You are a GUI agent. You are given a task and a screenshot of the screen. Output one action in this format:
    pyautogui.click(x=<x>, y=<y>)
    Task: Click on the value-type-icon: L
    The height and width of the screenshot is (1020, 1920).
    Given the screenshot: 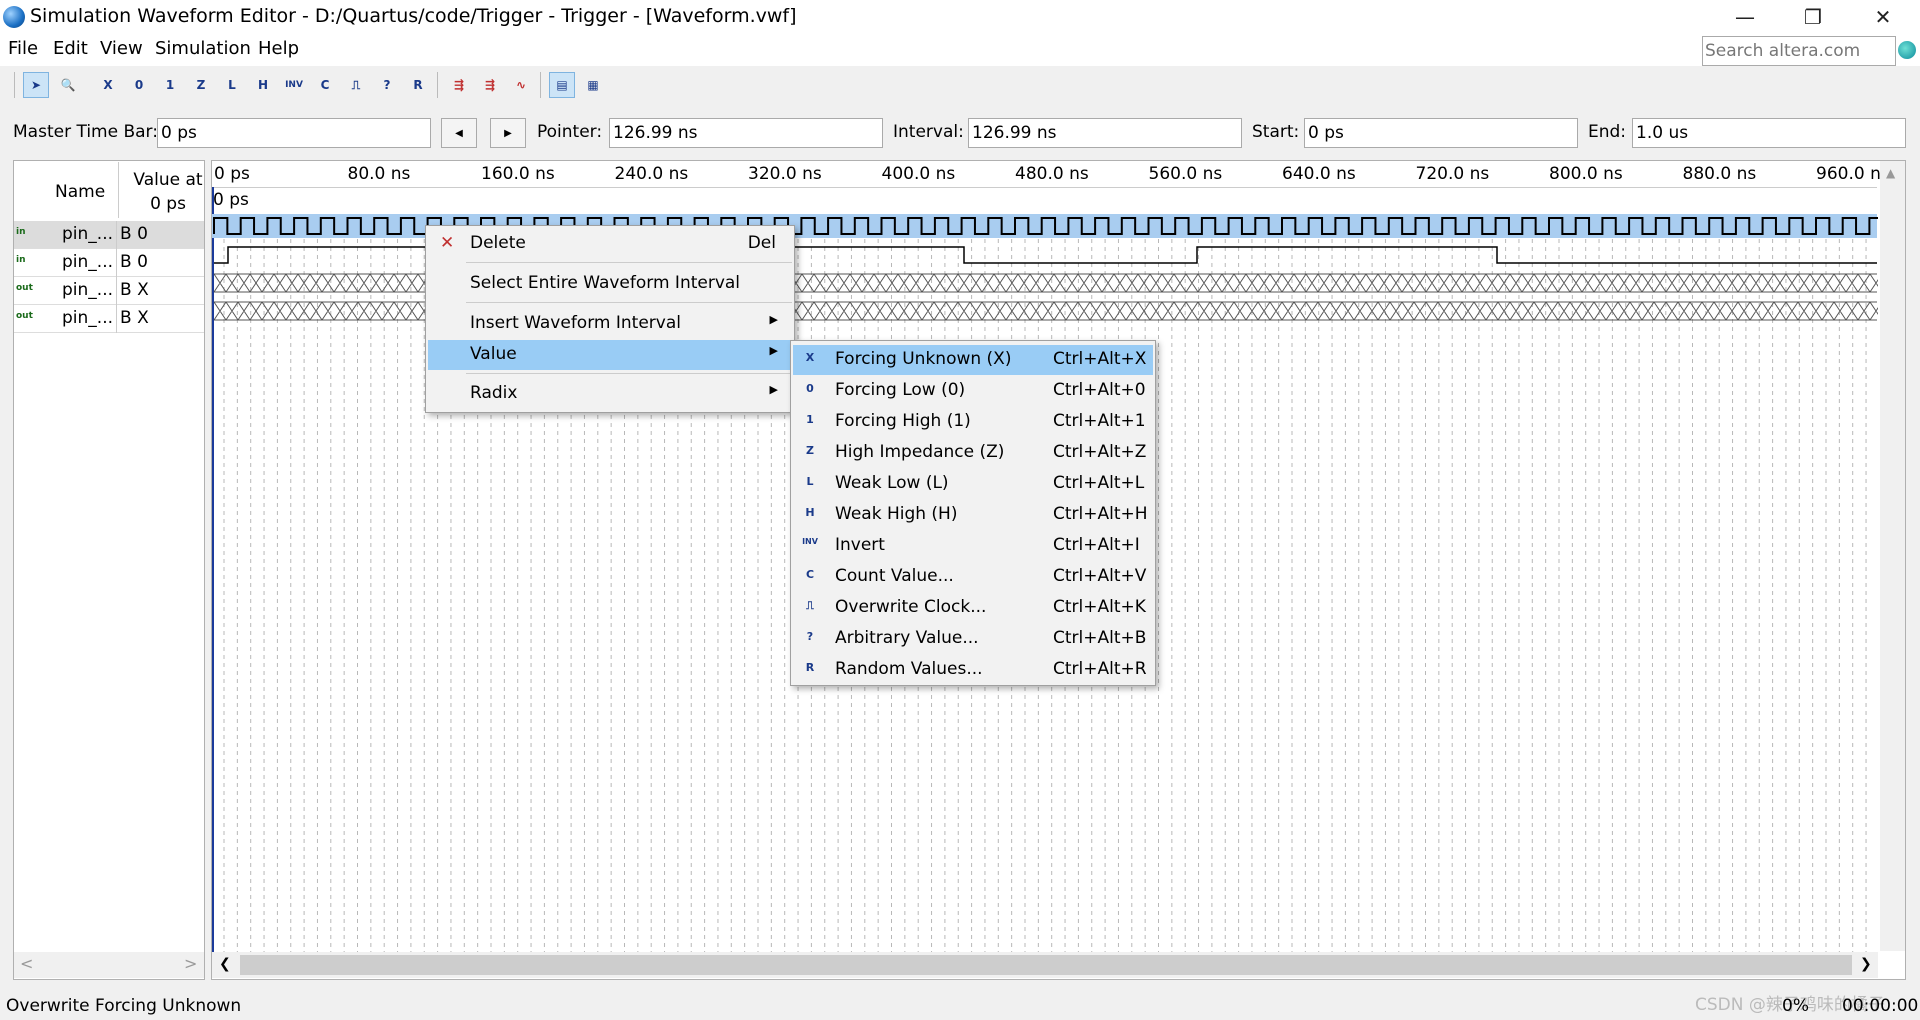 What is the action you would take?
    pyautogui.click(x=810, y=481)
    